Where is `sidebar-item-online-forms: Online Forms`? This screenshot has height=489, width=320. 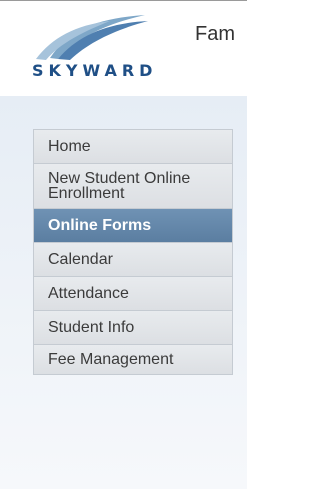 sidebar-item-online-forms: Online Forms is located at coordinates (133, 226).